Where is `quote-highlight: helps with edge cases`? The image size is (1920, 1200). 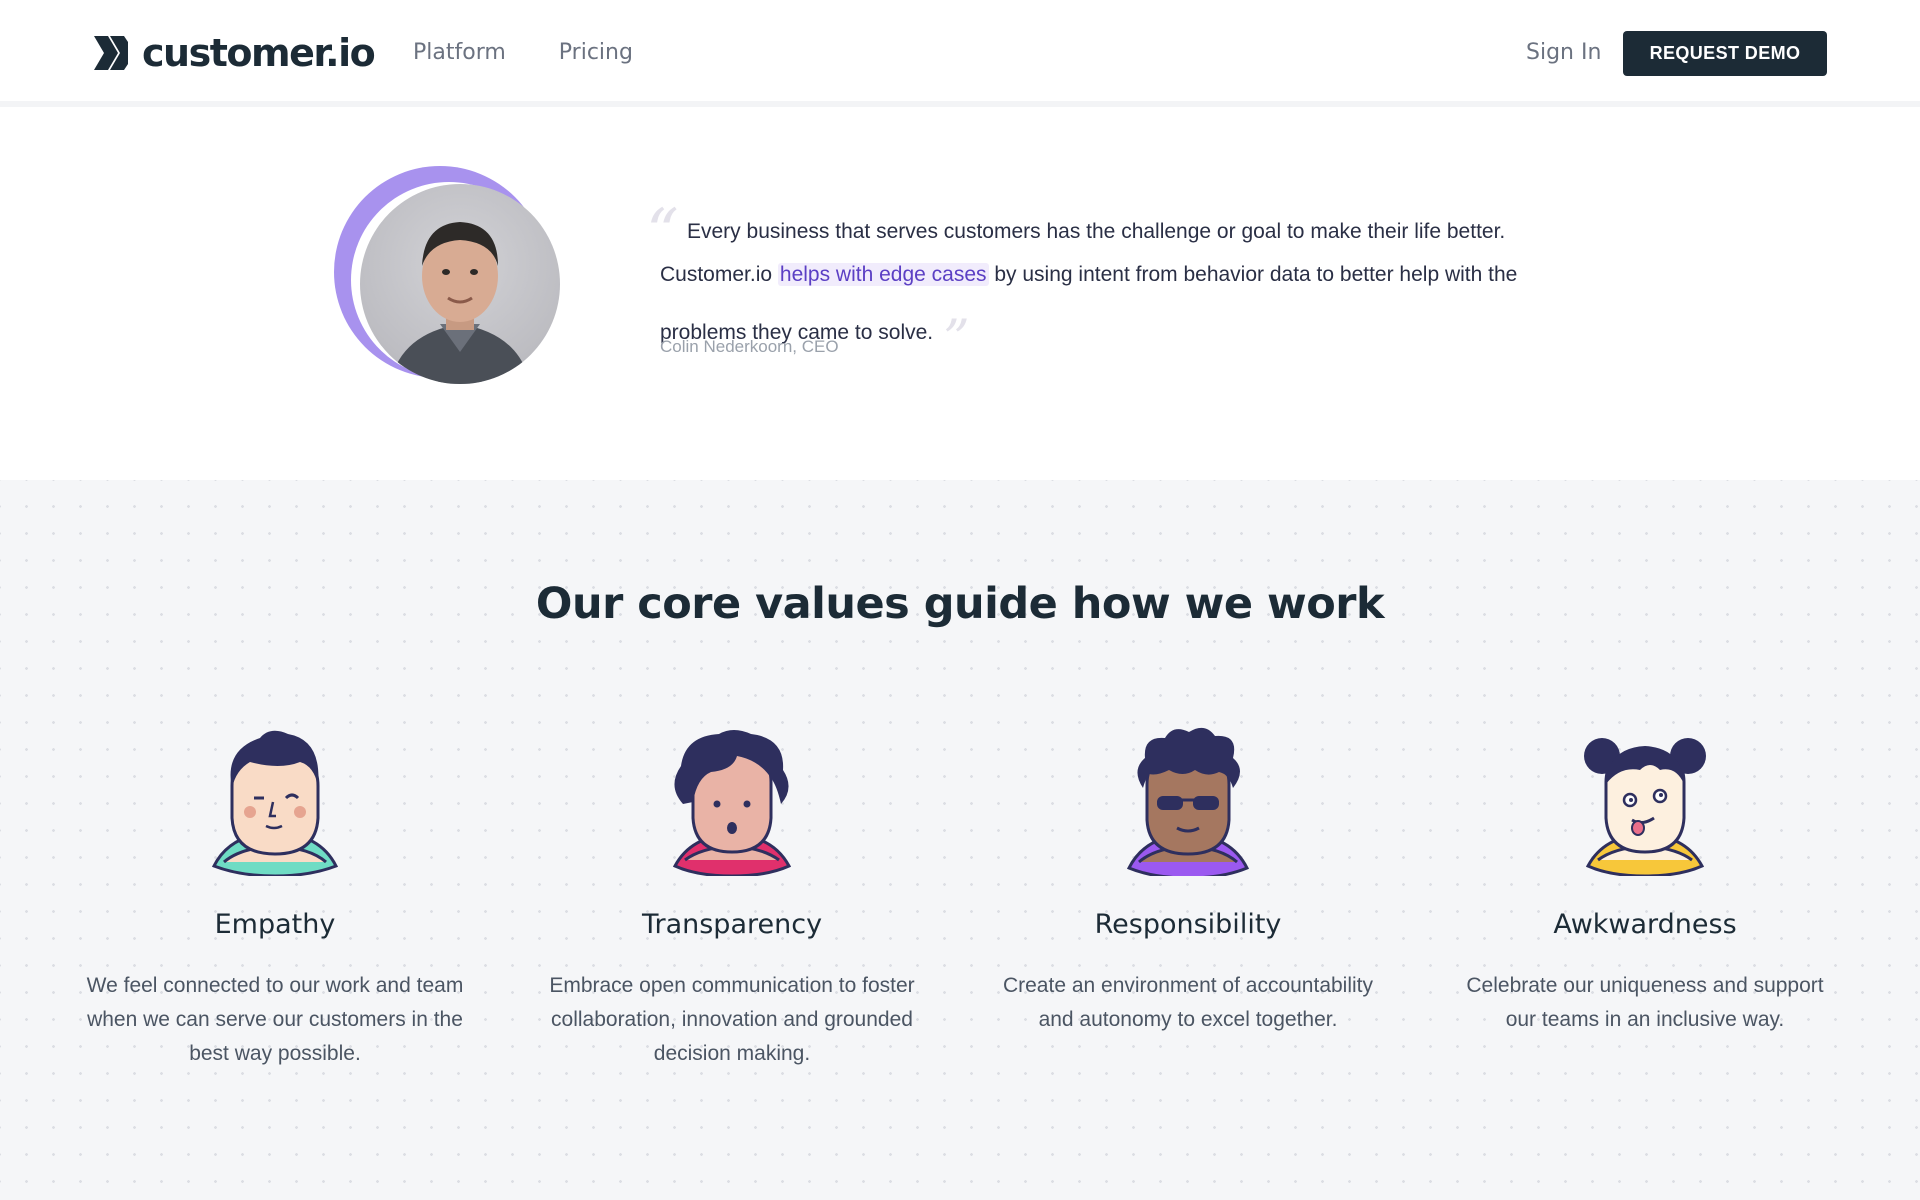
quote-highlight: helps with edge cases is located at coordinates (883, 274).